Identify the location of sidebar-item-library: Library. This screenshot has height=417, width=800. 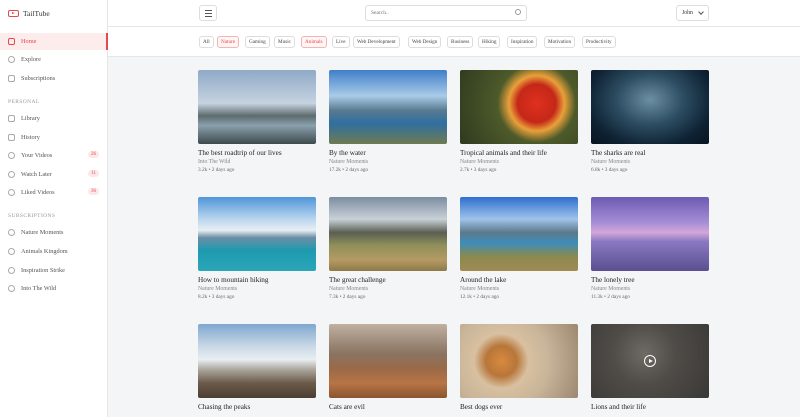
(54, 118).